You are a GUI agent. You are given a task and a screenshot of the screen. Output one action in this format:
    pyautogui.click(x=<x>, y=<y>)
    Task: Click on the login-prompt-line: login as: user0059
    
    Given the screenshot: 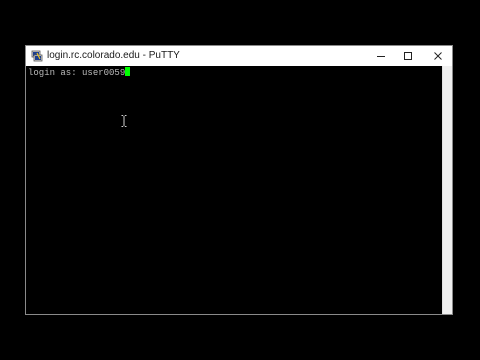 What is the action you would take?
    pyautogui.click(x=79, y=73)
    